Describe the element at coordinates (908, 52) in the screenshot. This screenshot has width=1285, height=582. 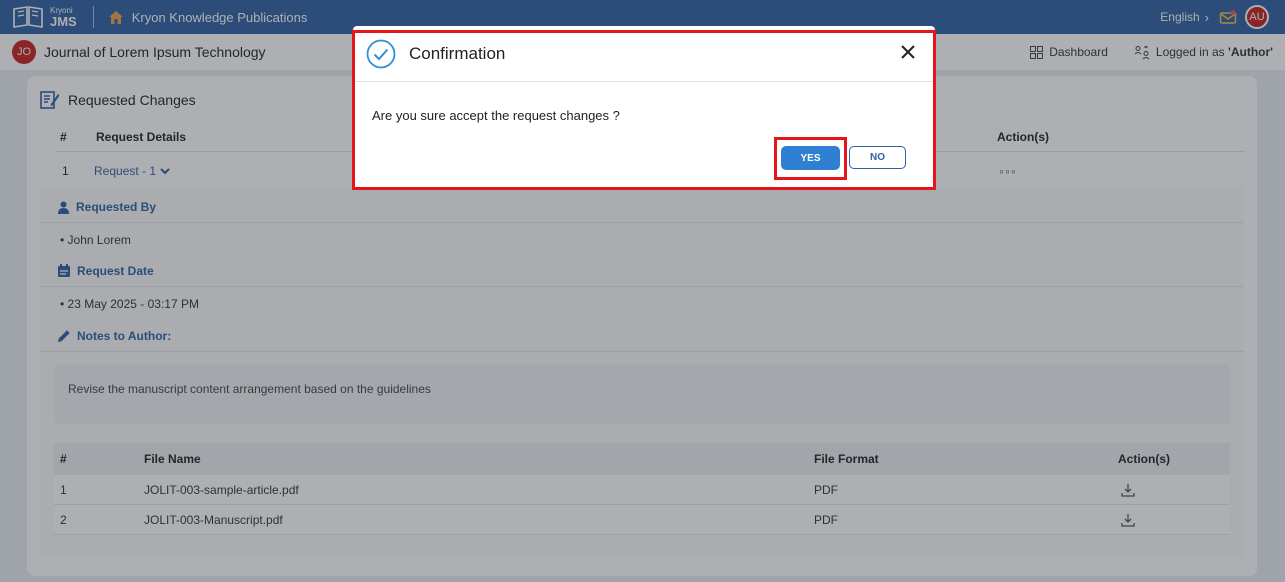
I see `close-icon` at that location.